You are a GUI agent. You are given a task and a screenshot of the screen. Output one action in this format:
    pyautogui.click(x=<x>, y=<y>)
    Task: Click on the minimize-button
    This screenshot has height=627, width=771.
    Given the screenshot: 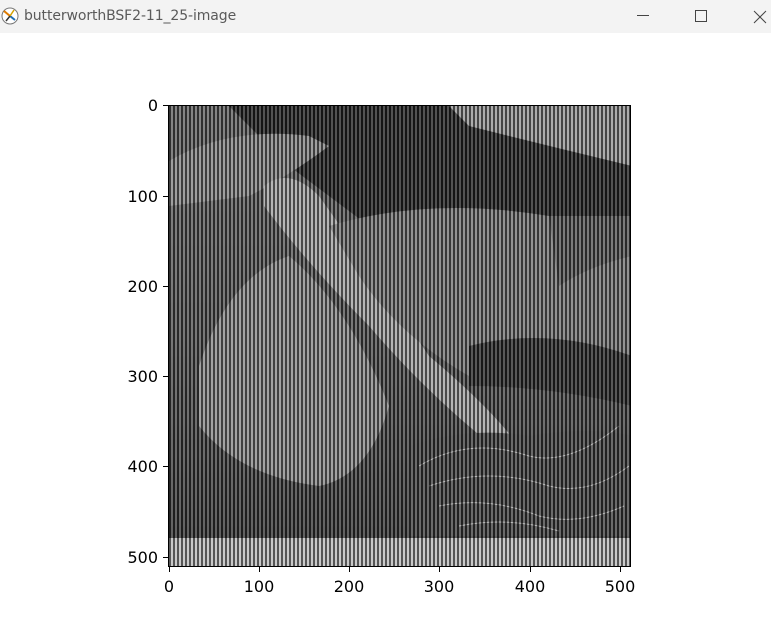 What is the action you would take?
    pyautogui.click(x=643, y=16)
    